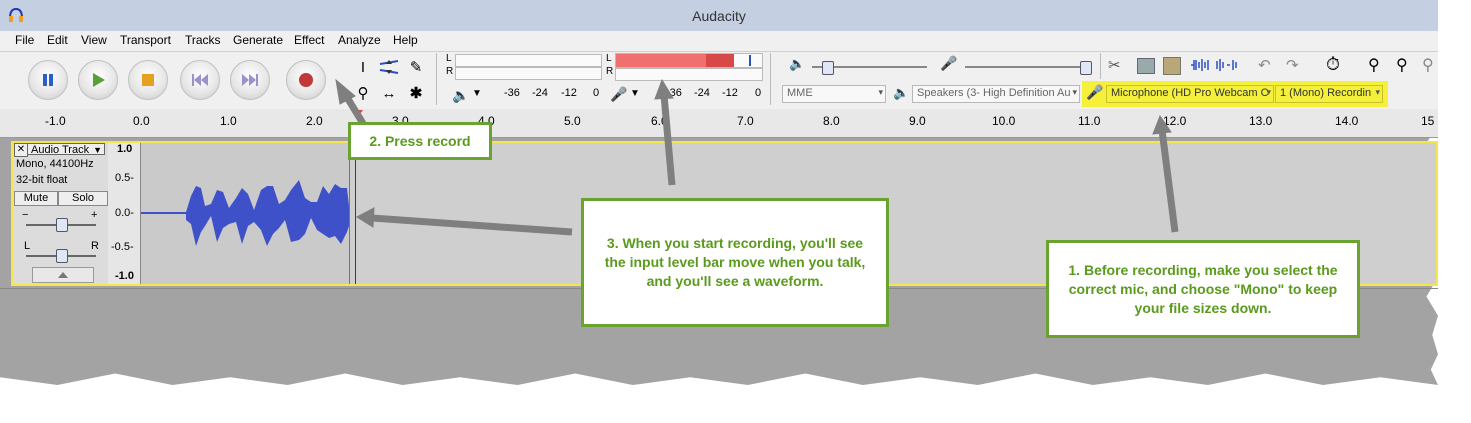  I want to click on callout-press-record: 2. Press record, so click(420, 141).